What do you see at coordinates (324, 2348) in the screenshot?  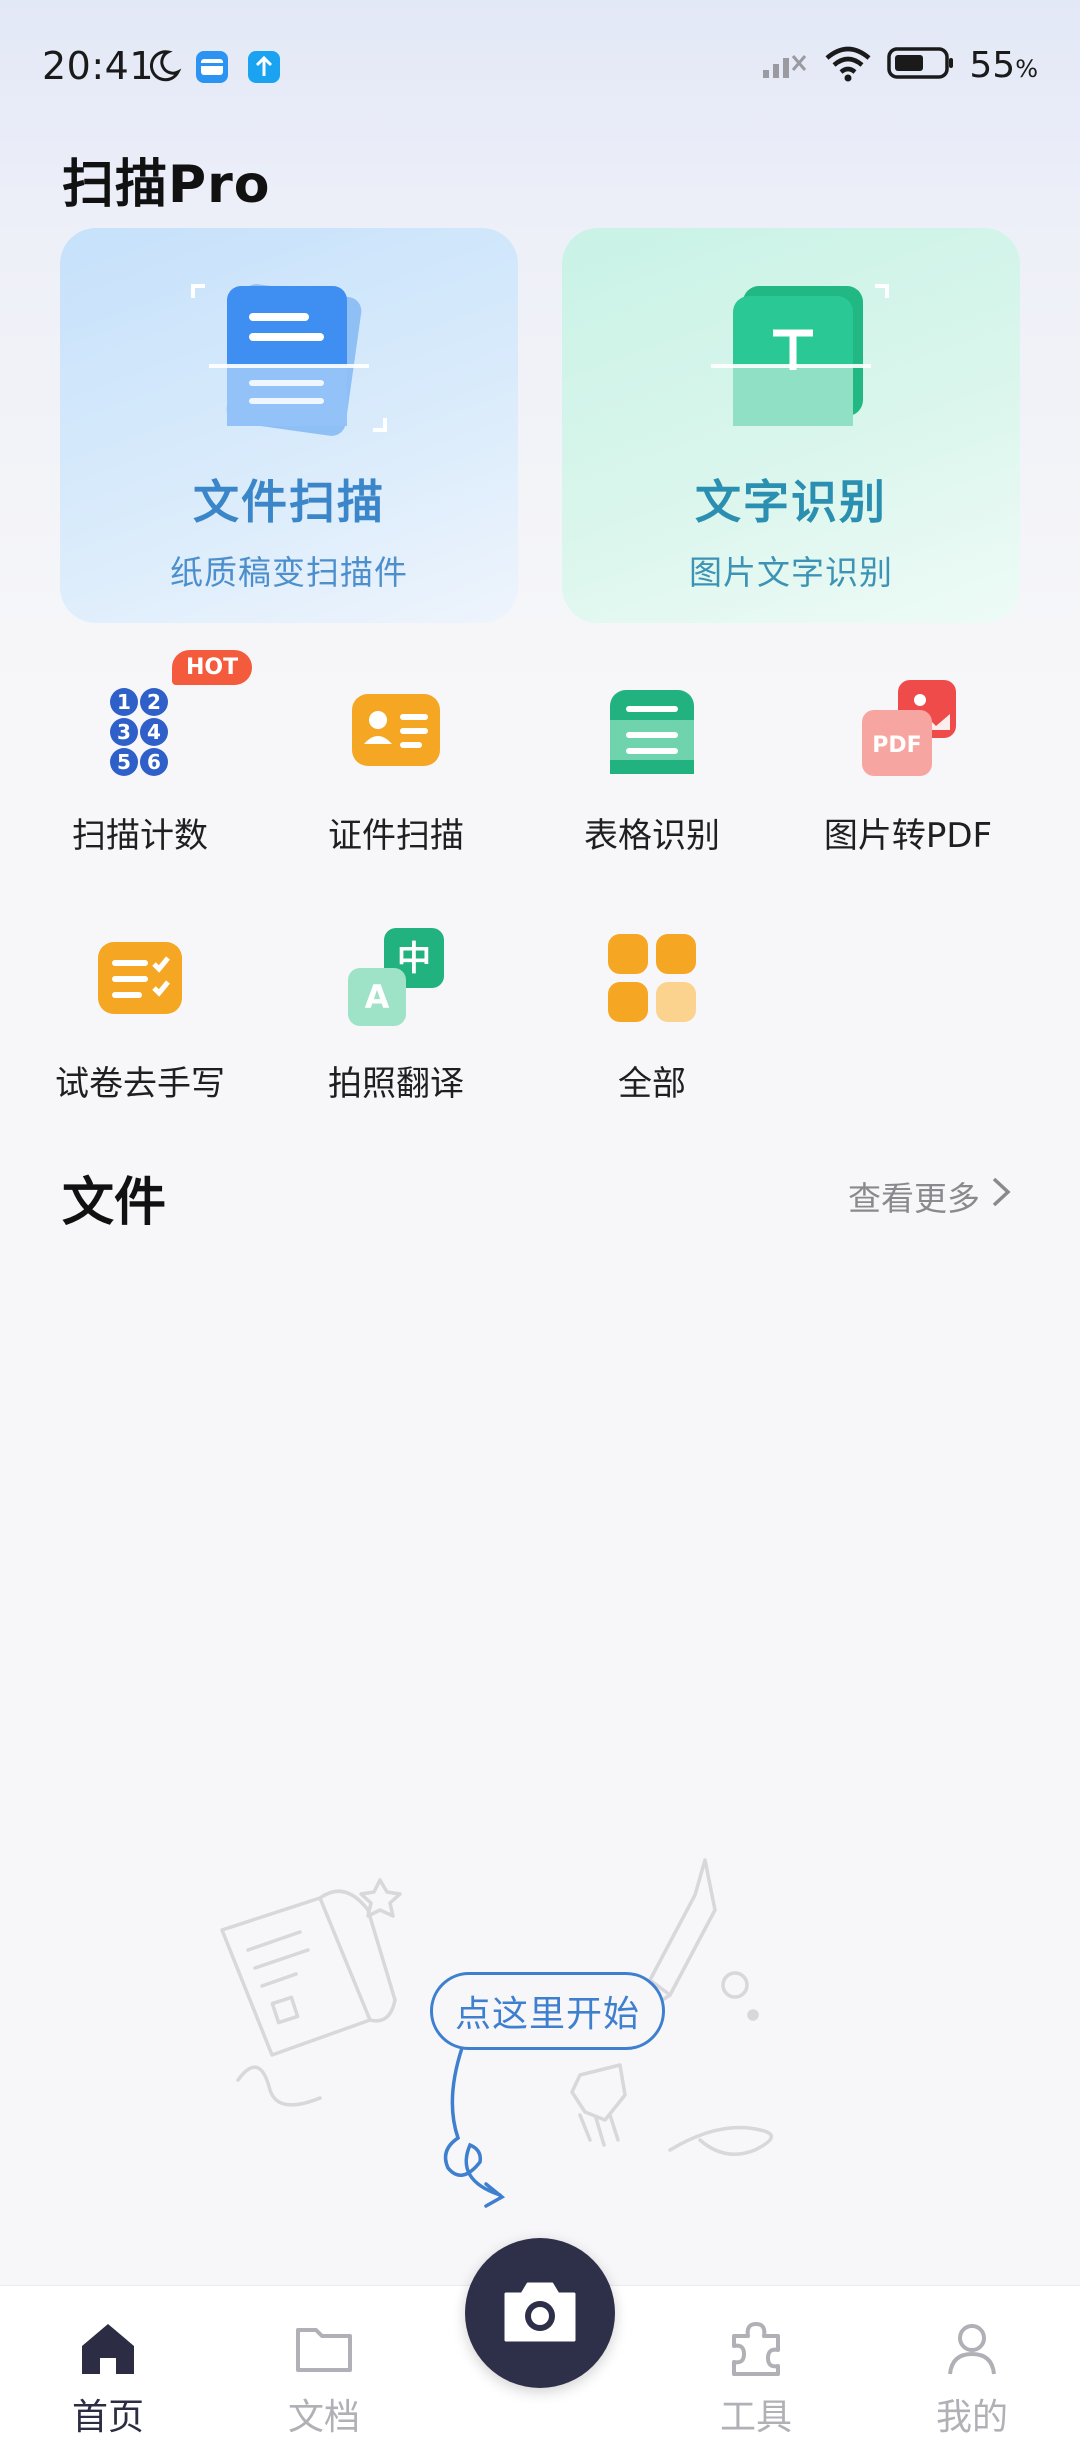 I see `folder-icon` at bounding box center [324, 2348].